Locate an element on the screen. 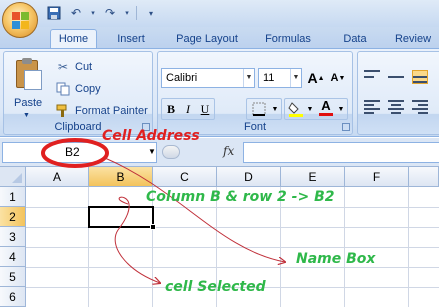  office-button is located at coordinates (20, 20).